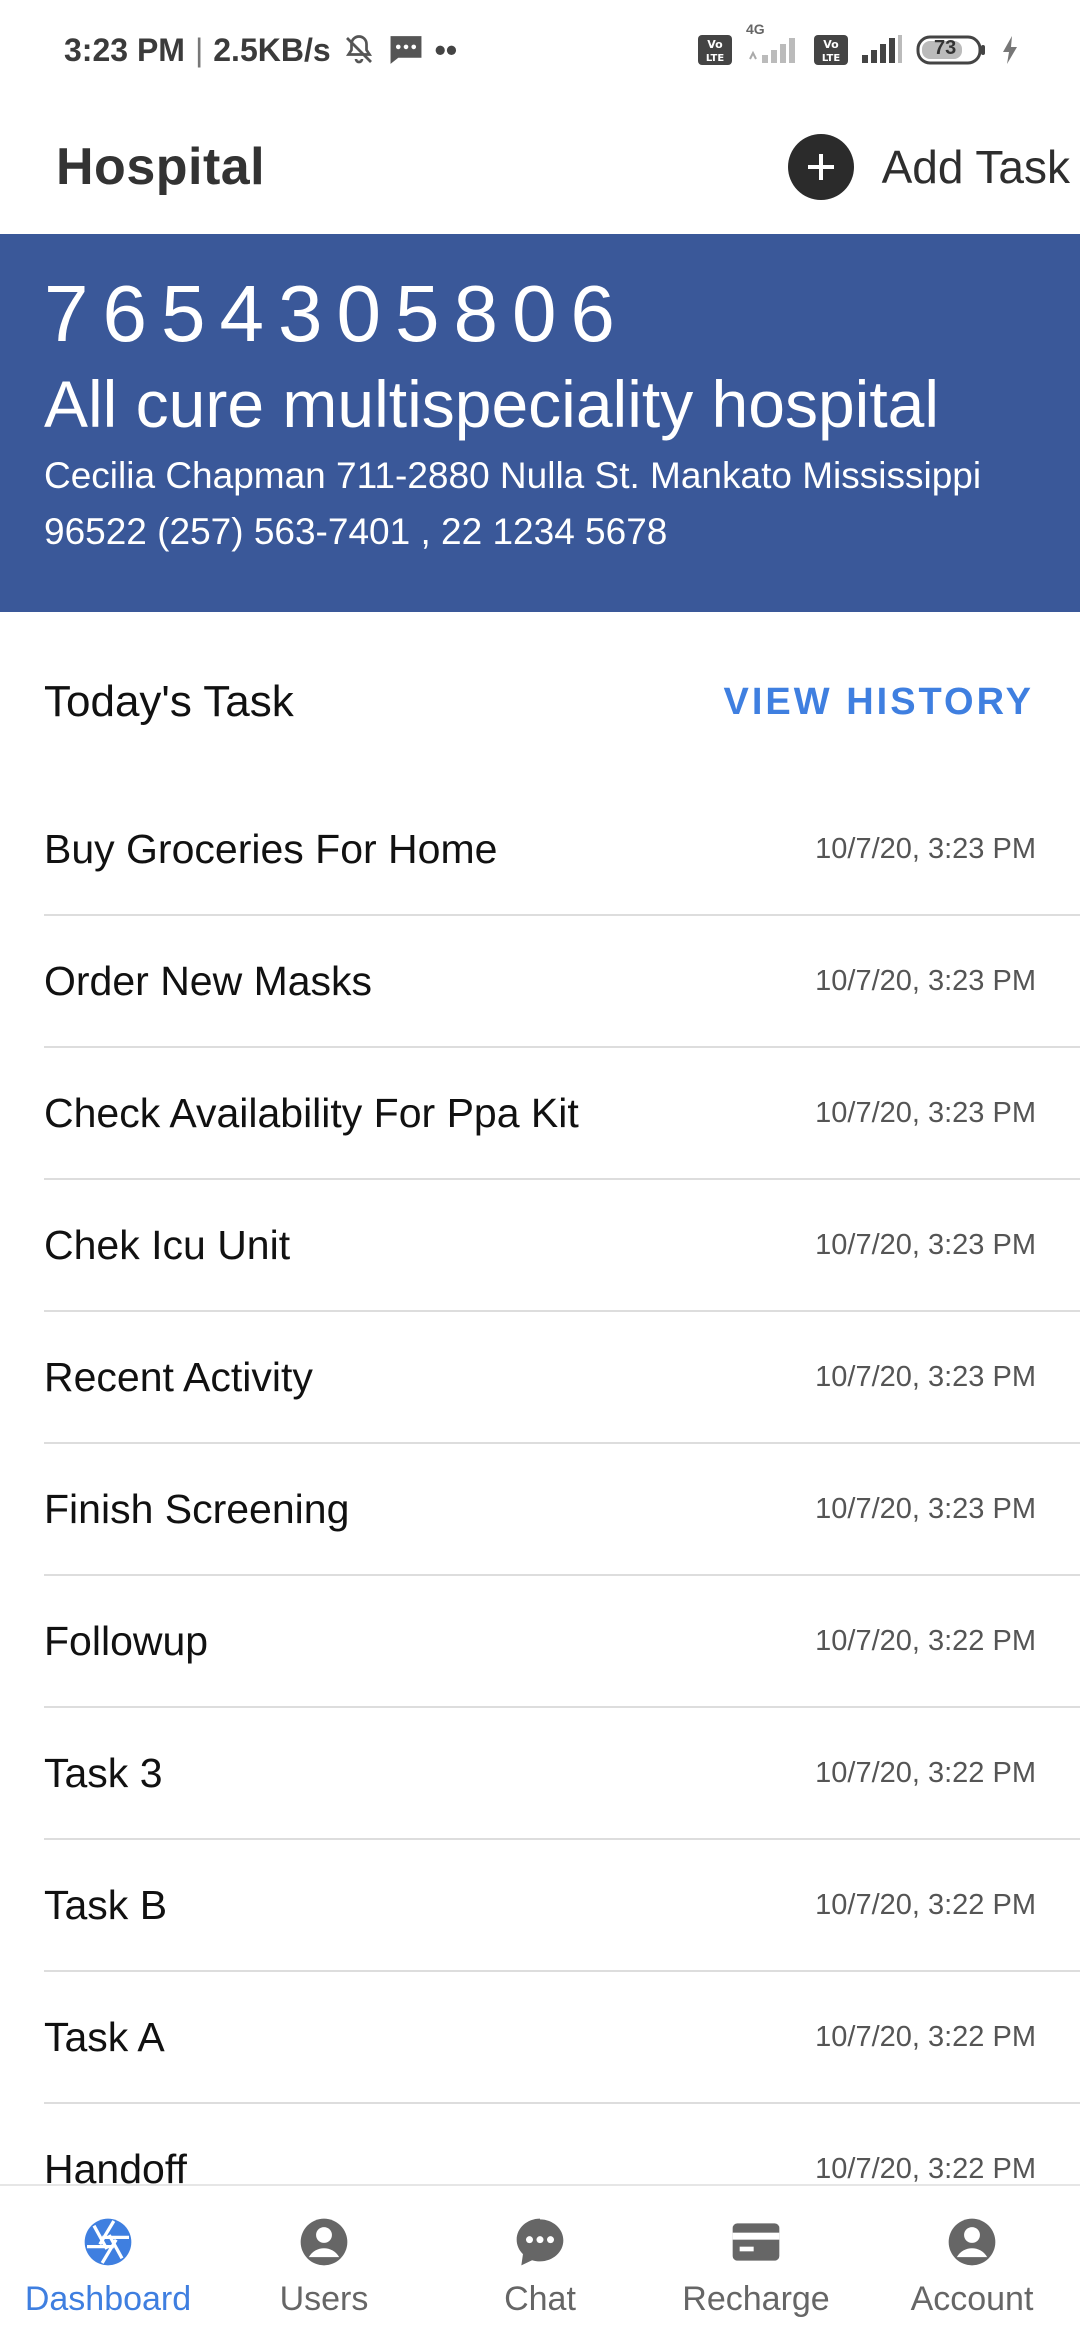 Image resolution: width=1080 pixels, height=2340 pixels. What do you see at coordinates (540, 167) in the screenshot?
I see `app-bar: Hospital Add Task` at bounding box center [540, 167].